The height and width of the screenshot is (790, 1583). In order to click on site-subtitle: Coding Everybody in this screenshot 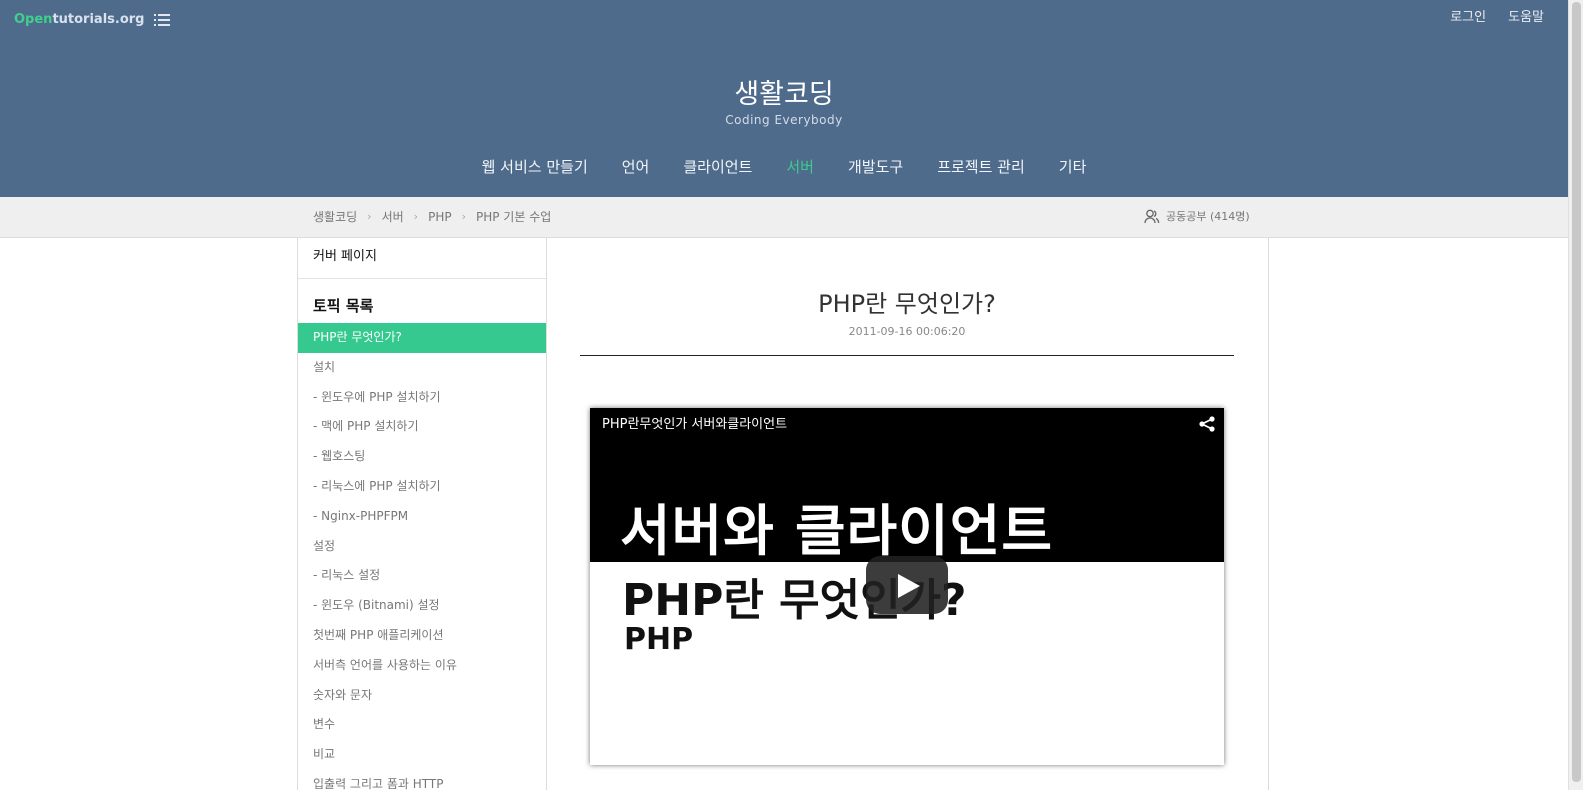, I will do `click(784, 120)`.